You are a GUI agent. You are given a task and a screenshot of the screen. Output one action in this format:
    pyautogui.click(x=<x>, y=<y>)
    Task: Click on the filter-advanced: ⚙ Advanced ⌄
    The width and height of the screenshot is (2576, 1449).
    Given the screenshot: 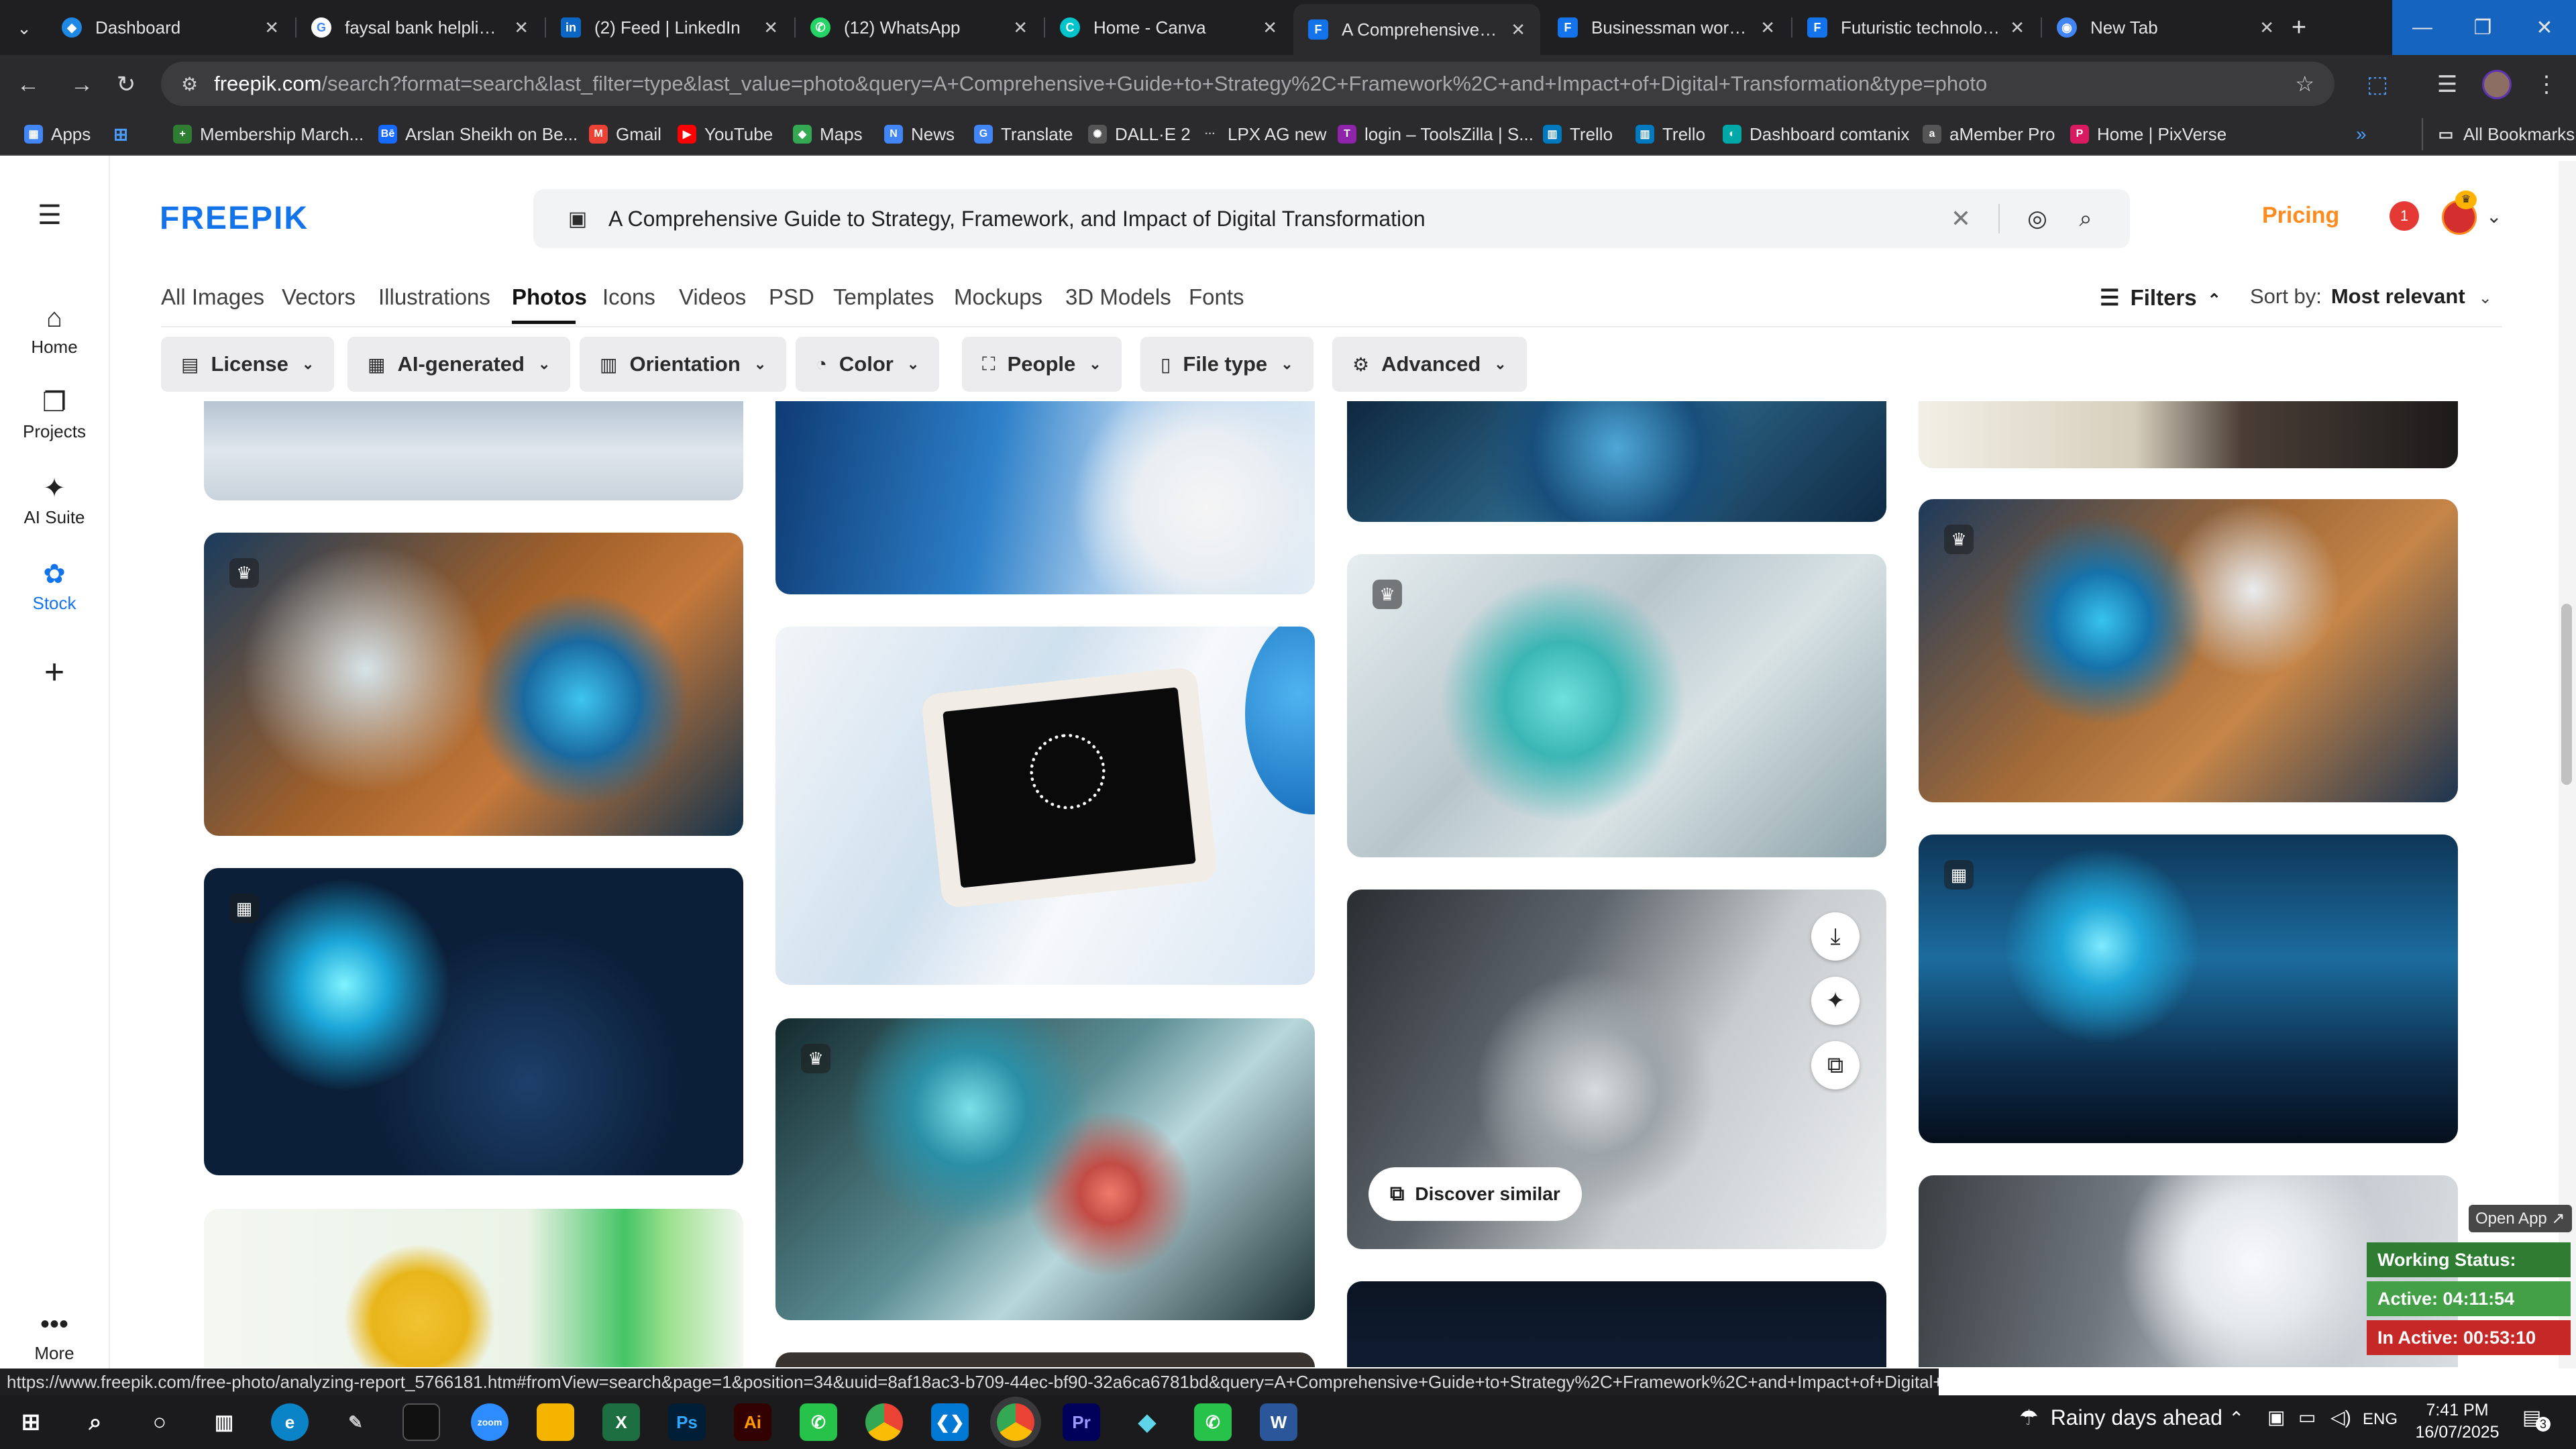 What is the action you would take?
    pyautogui.click(x=1429, y=364)
    